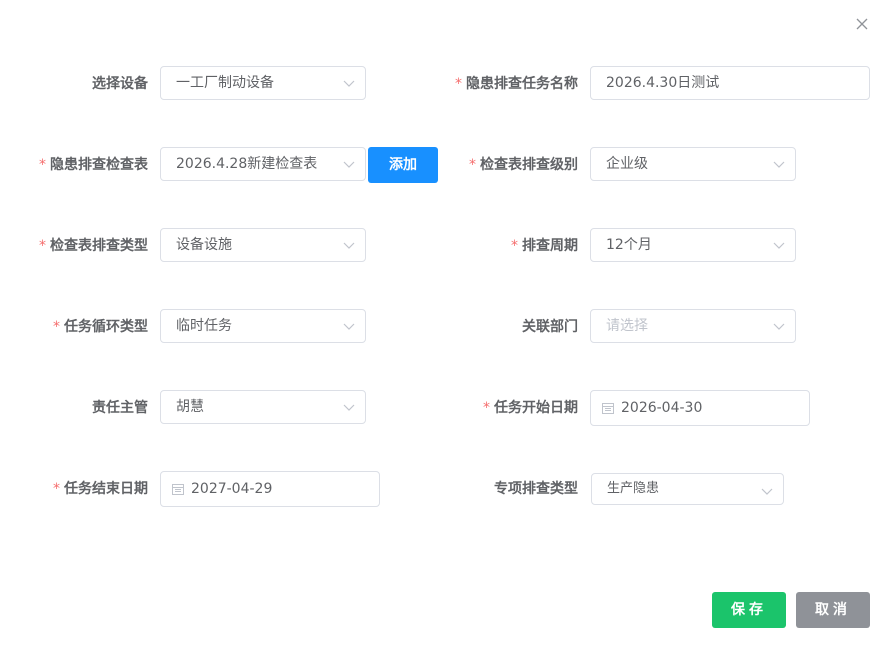 The height and width of the screenshot is (646, 880). Describe the element at coordinates (263, 326) in the screenshot. I see `task-cycle-type-select: 临时任务` at that location.